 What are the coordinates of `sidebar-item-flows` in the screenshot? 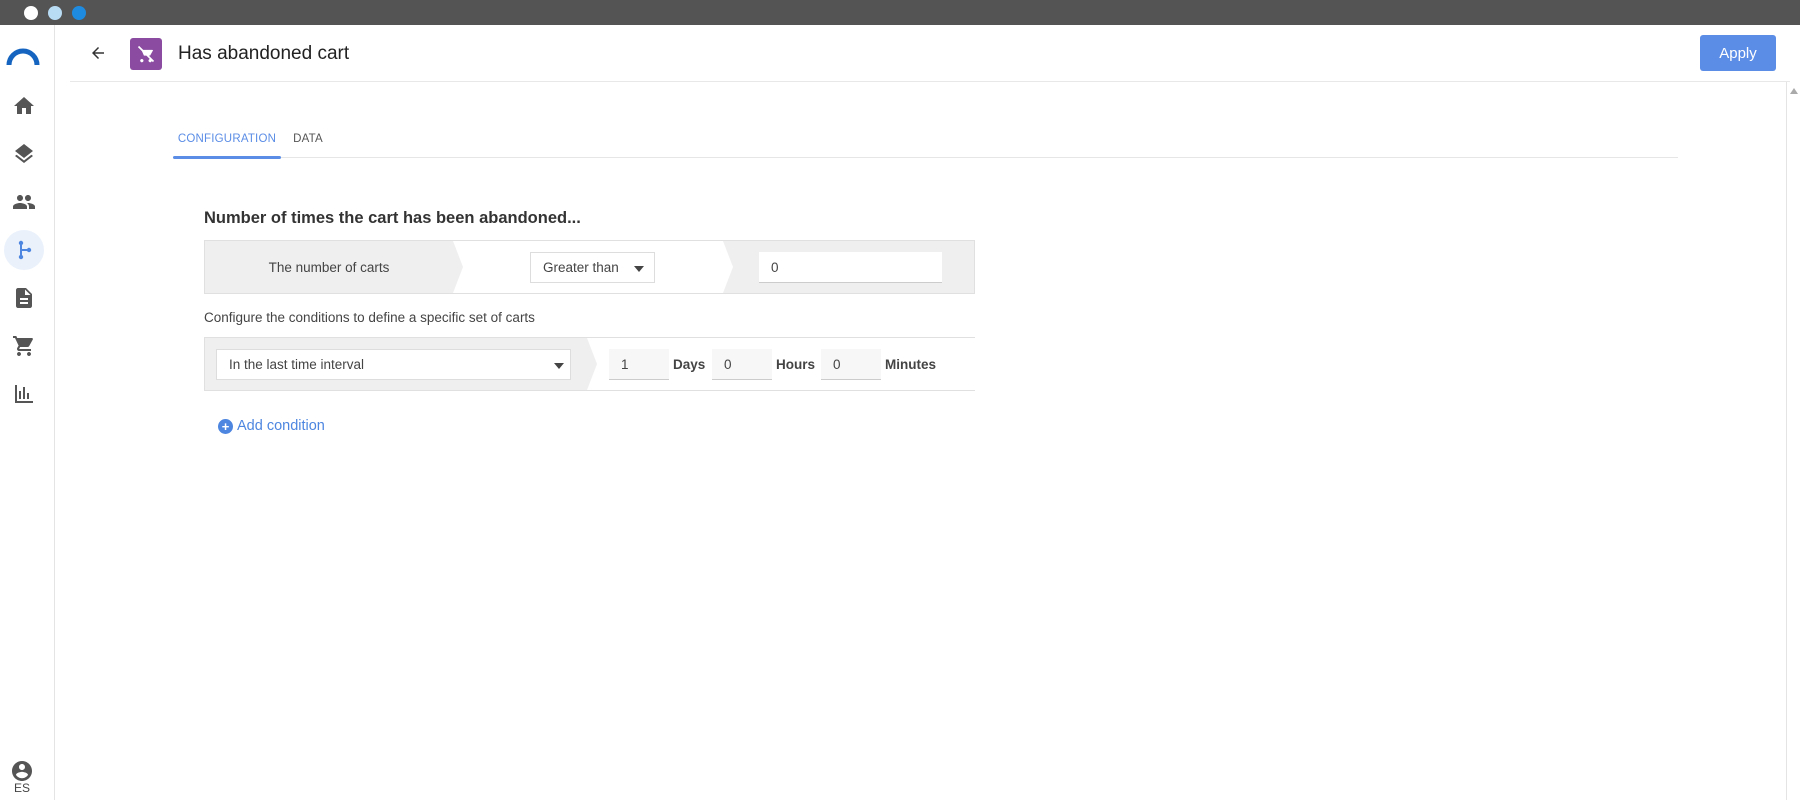 It's located at (24, 250).